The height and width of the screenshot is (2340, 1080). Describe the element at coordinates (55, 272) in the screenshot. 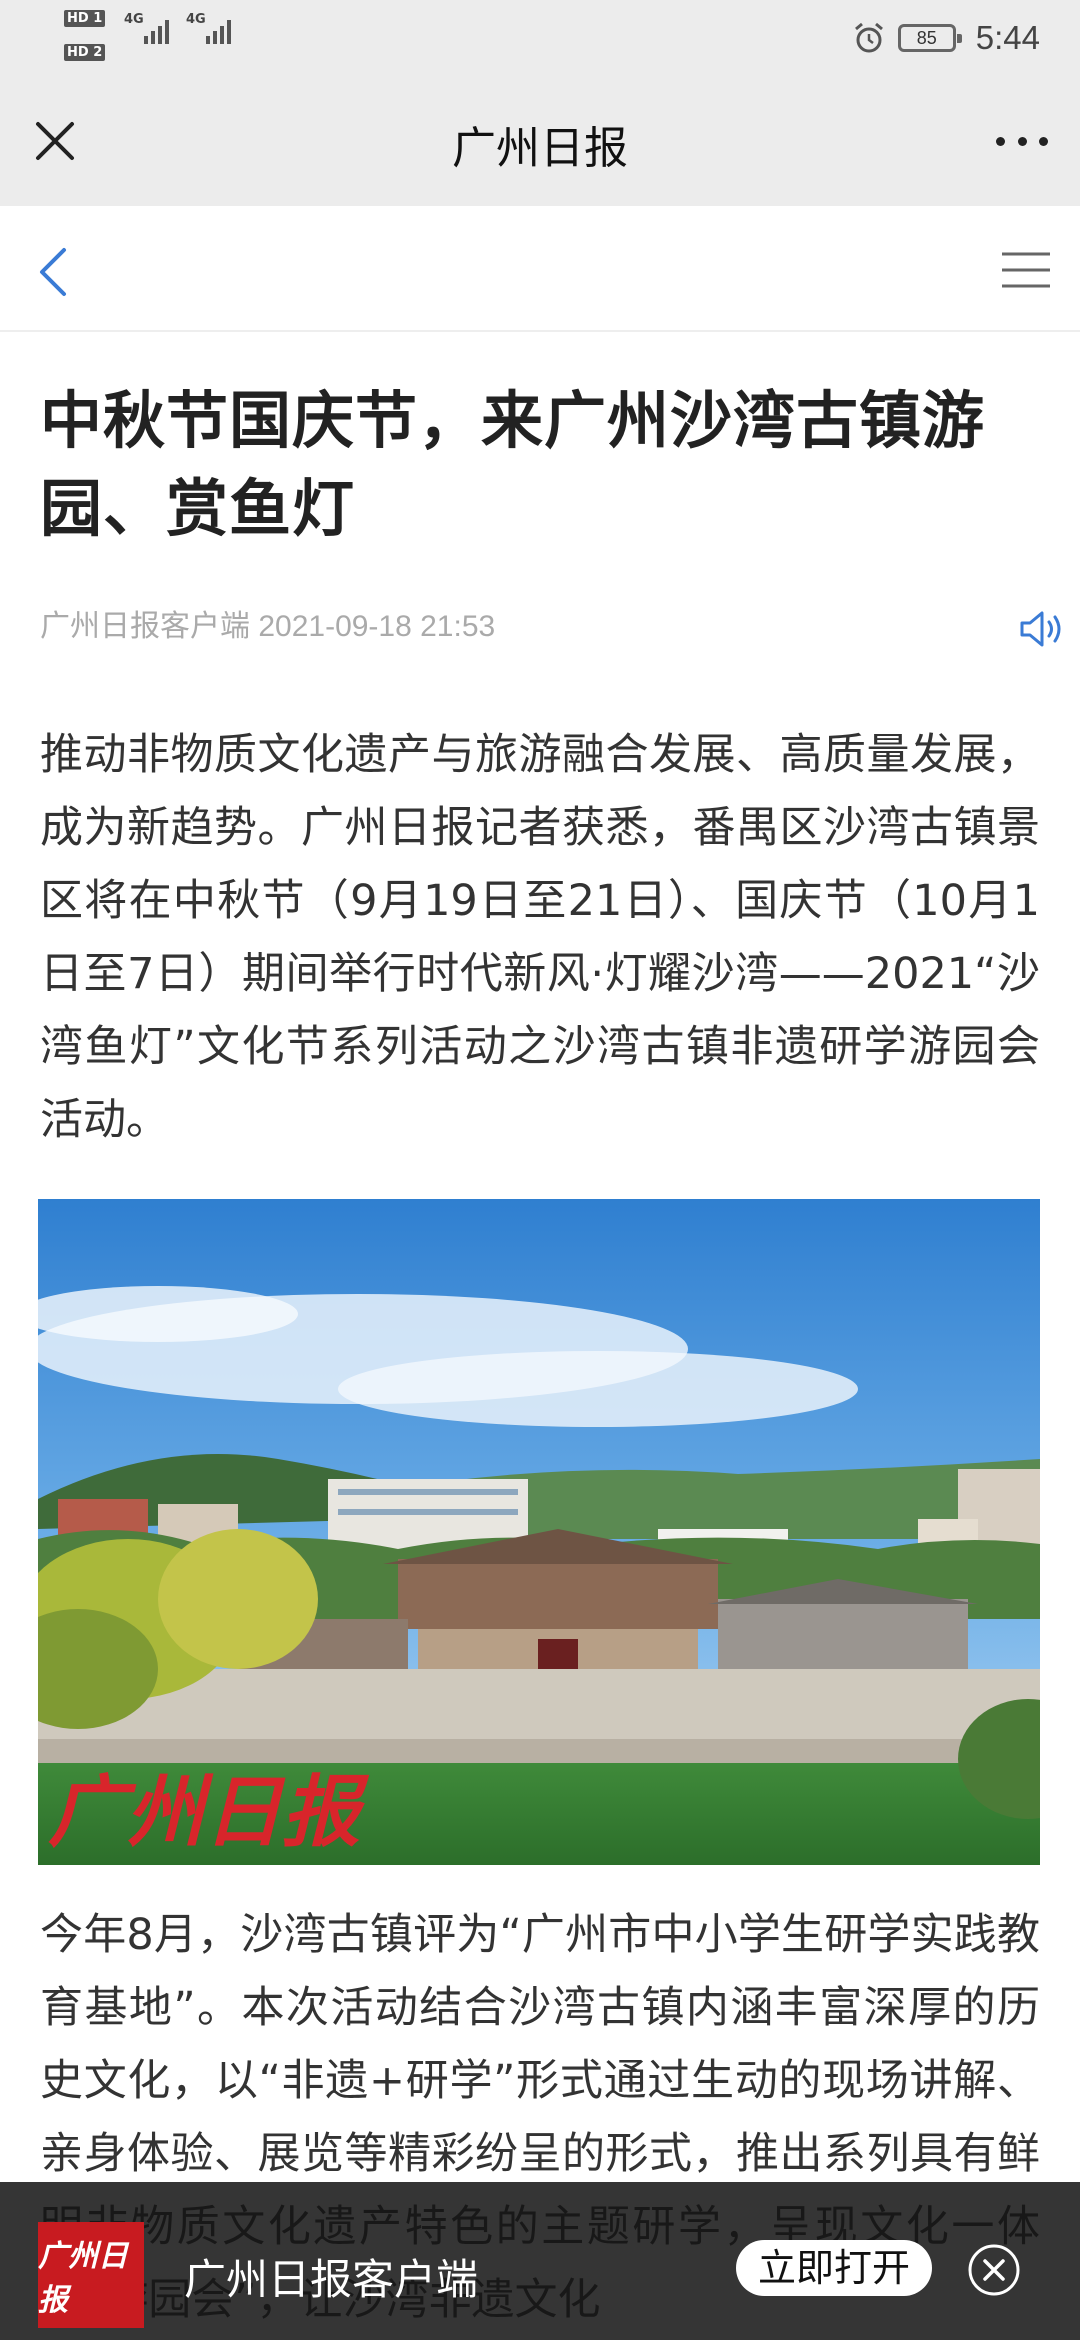

I see `chevron-left-icon` at that location.